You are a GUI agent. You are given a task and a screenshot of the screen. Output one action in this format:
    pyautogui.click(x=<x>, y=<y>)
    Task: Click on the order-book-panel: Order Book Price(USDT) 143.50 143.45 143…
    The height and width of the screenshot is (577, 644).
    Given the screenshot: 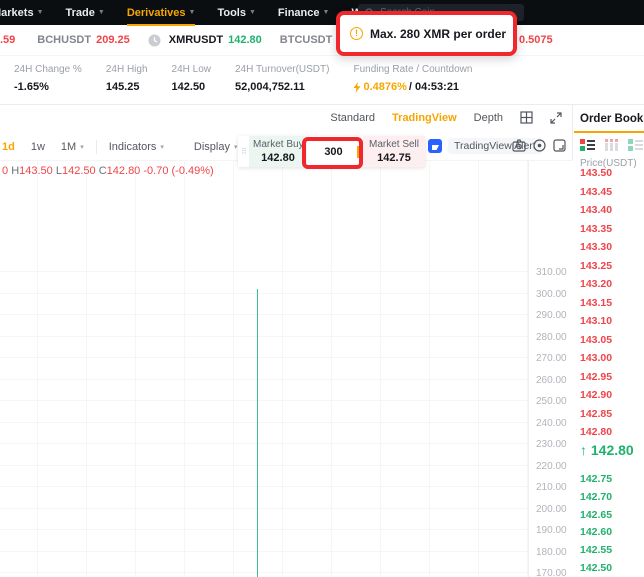 What is the action you would take?
    pyautogui.click(x=609, y=341)
    